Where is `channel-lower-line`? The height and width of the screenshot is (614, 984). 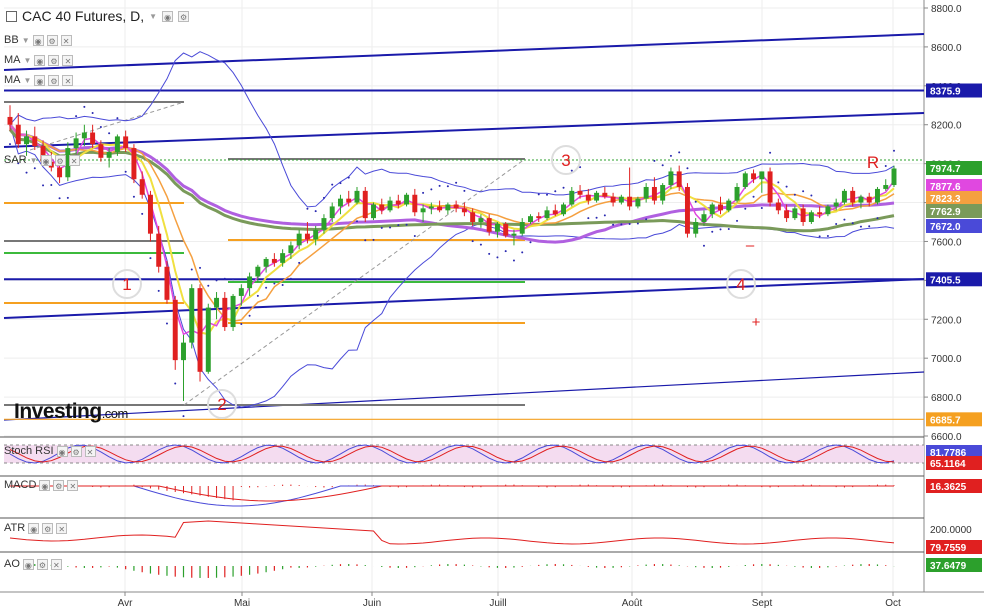
channel-lower-line is located at coordinates (464, 298).